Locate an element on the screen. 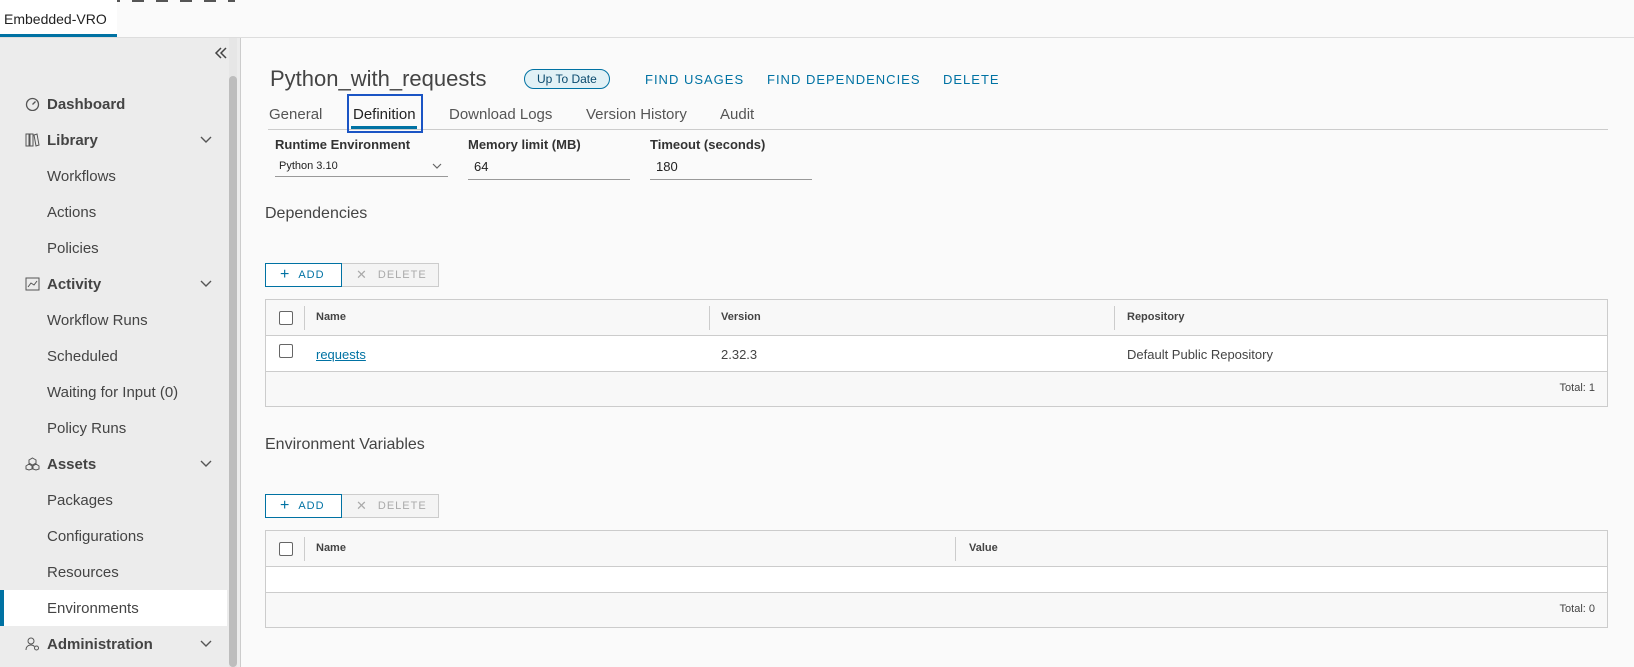 The height and width of the screenshot is (667, 1634). env-vars-button-group: + ADD ✕ DELETE is located at coordinates (352, 506).